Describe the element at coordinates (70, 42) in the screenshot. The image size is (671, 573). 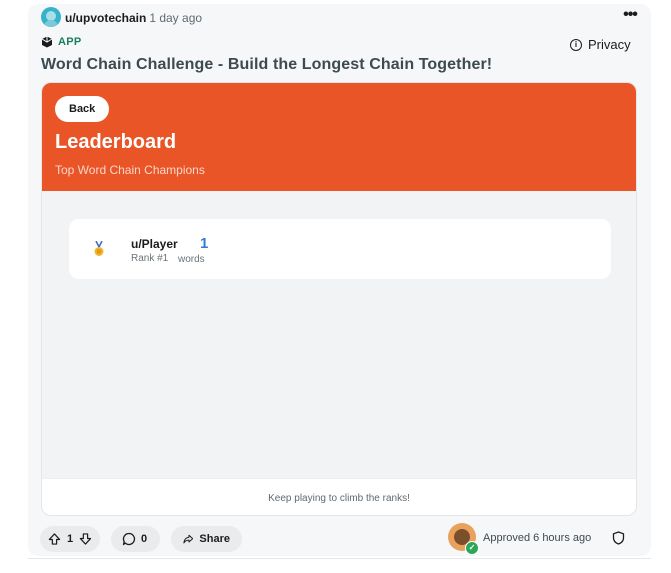
I see `app-badge-label: APP` at that location.